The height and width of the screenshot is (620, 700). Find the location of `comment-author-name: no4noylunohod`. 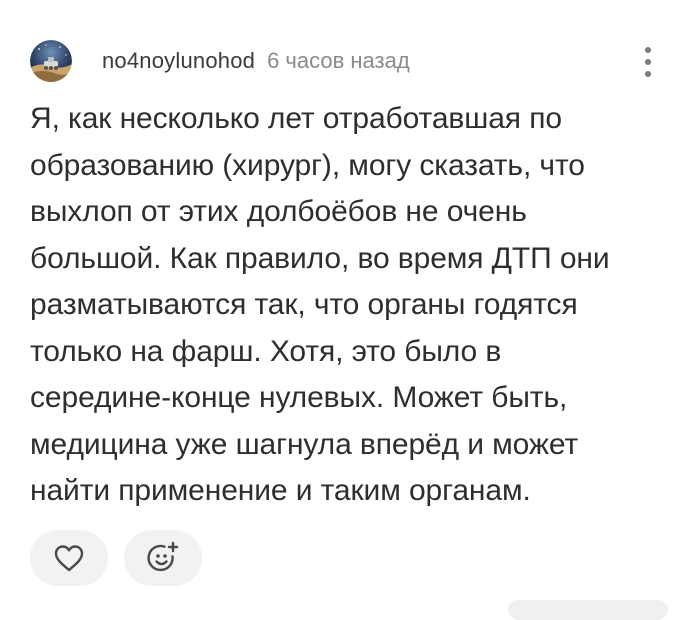

comment-author-name: no4noylunohod is located at coordinates (178, 61).